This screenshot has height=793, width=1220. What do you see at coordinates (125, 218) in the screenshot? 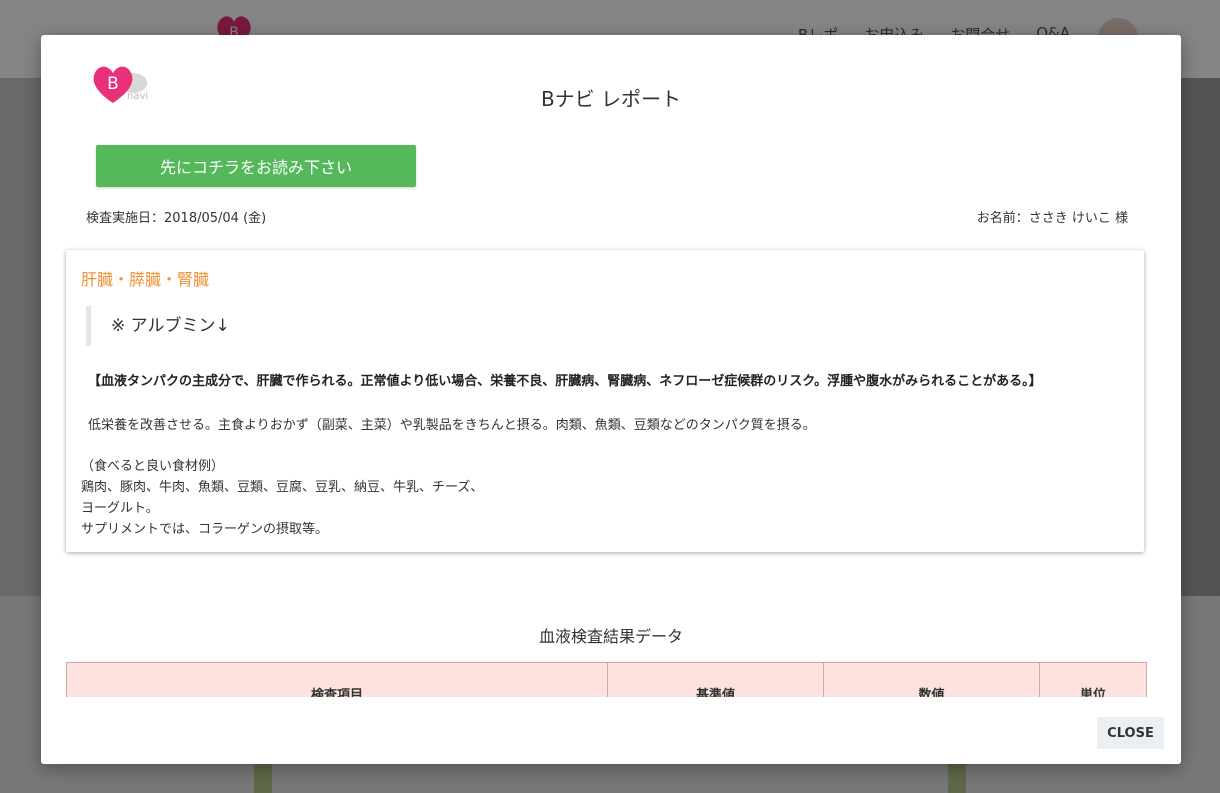
I see `exam-date-label: 検査実施日：` at bounding box center [125, 218].